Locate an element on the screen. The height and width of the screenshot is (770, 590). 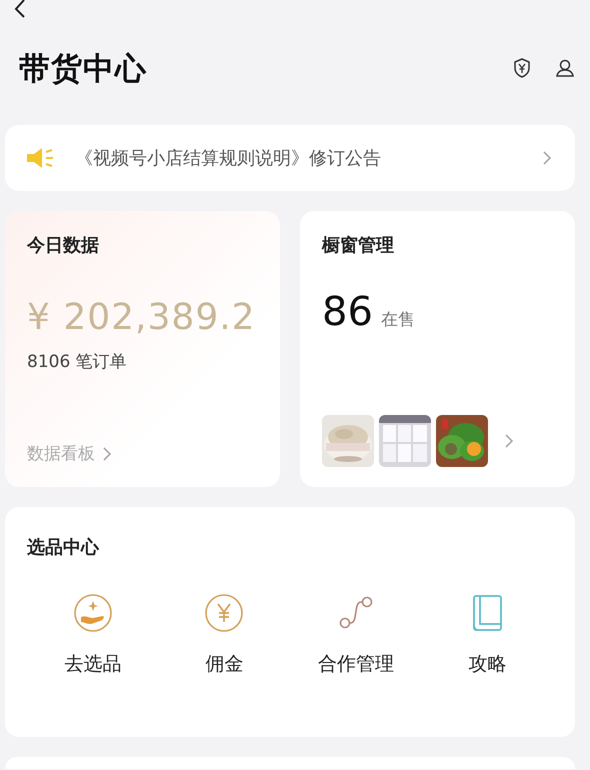
shortcut-label: 去选品 is located at coordinates (93, 664).